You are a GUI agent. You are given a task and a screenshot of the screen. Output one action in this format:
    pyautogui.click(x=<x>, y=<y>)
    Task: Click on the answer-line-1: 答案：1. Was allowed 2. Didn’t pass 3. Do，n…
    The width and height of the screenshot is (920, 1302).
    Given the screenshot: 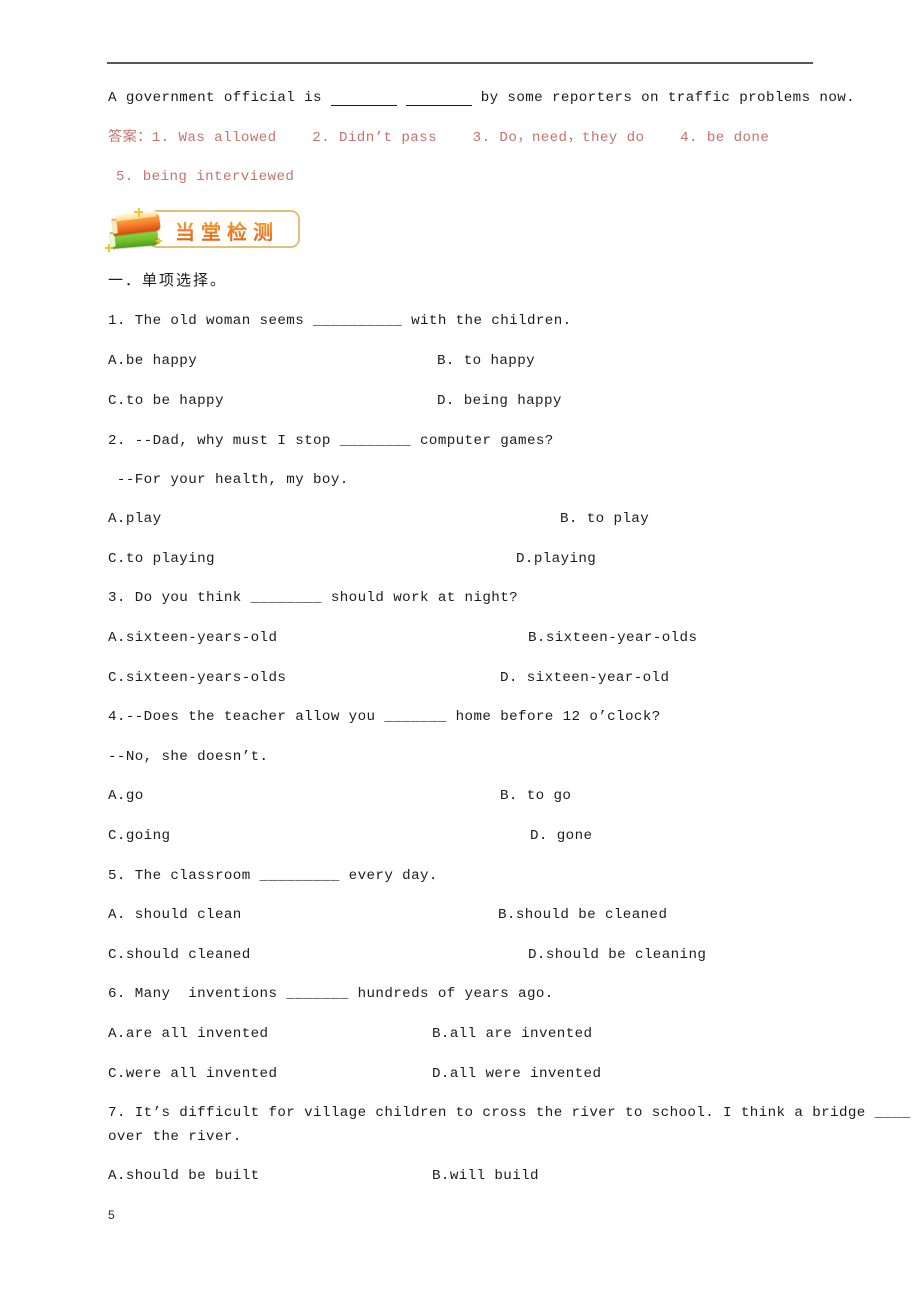 What is the action you would take?
    pyautogui.click(x=439, y=138)
    